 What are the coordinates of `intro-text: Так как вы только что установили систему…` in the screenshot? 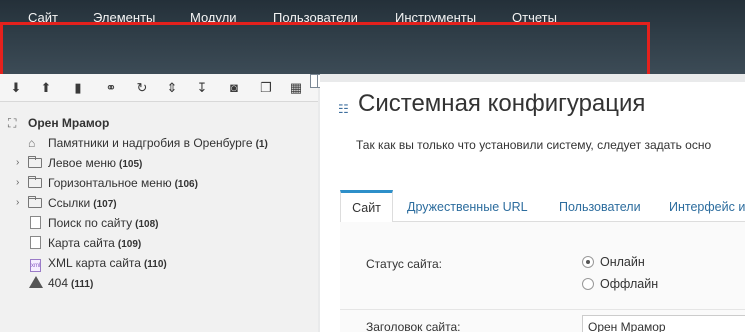 It's located at (534, 145).